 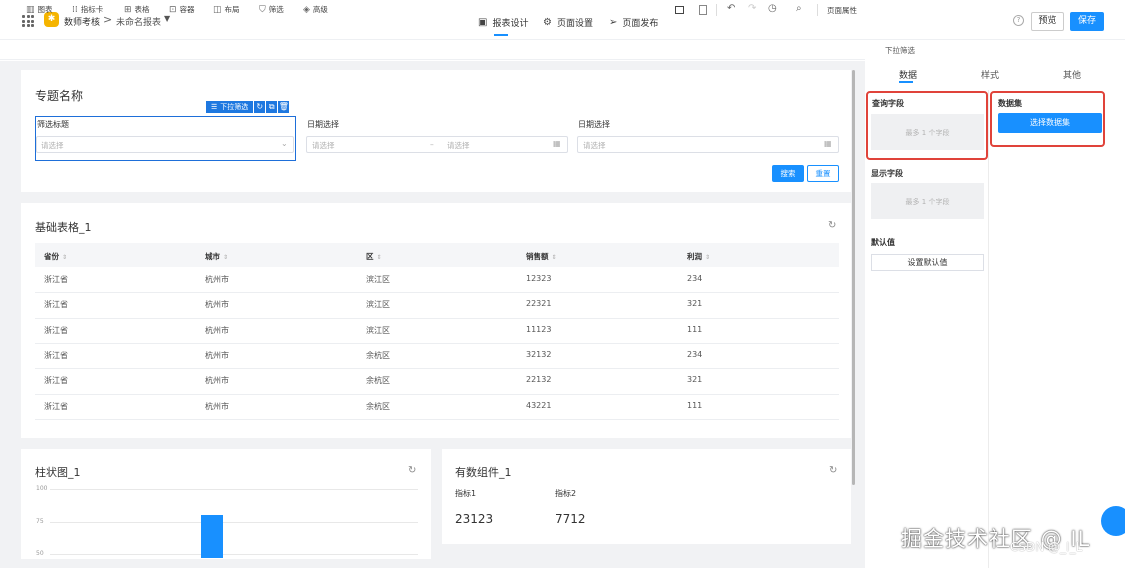 I want to click on delete-icon: 🗑, so click(x=284, y=107).